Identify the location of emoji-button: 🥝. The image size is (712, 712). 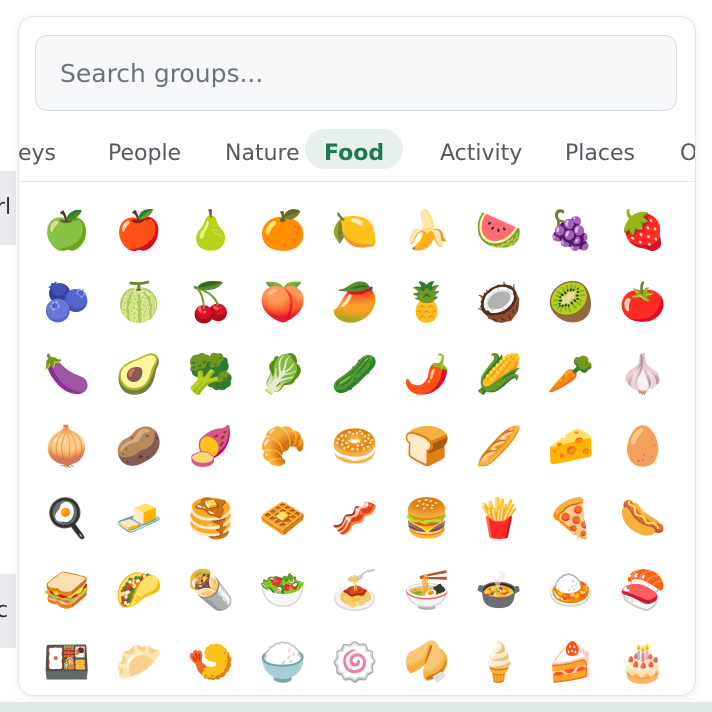
(571, 302).